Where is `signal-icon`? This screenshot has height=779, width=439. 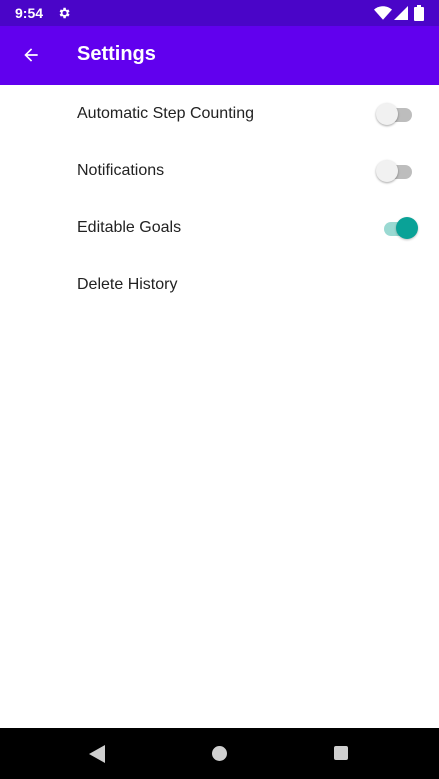
signal-icon is located at coordinates (401, 13).